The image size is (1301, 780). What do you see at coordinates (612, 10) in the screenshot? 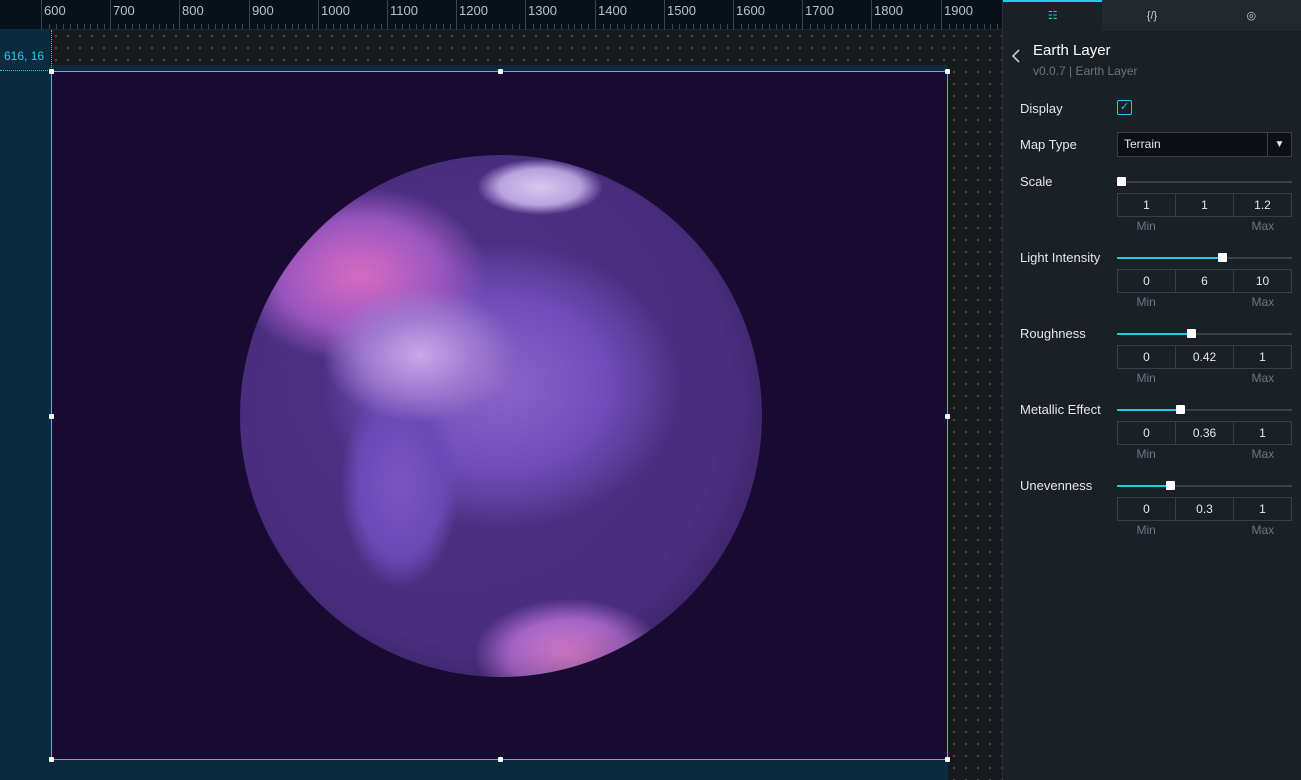
I see `ruler-tick-label: 1400` at bounding box center [612, 10].